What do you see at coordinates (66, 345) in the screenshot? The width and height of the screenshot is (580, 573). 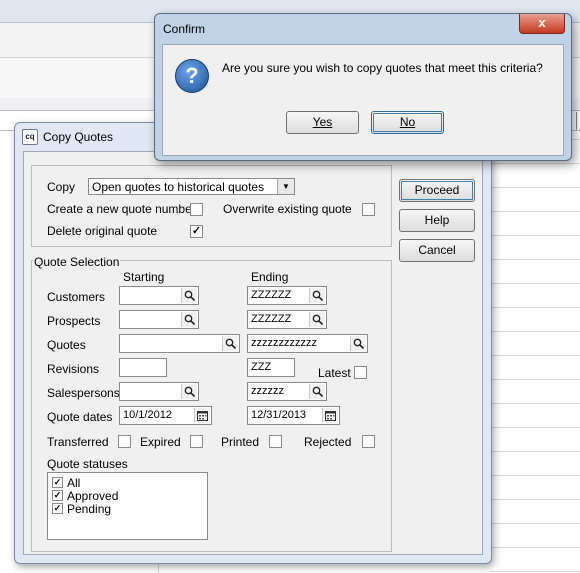 I see `quotes-label: Quotes` at bounding box center [66, 345].